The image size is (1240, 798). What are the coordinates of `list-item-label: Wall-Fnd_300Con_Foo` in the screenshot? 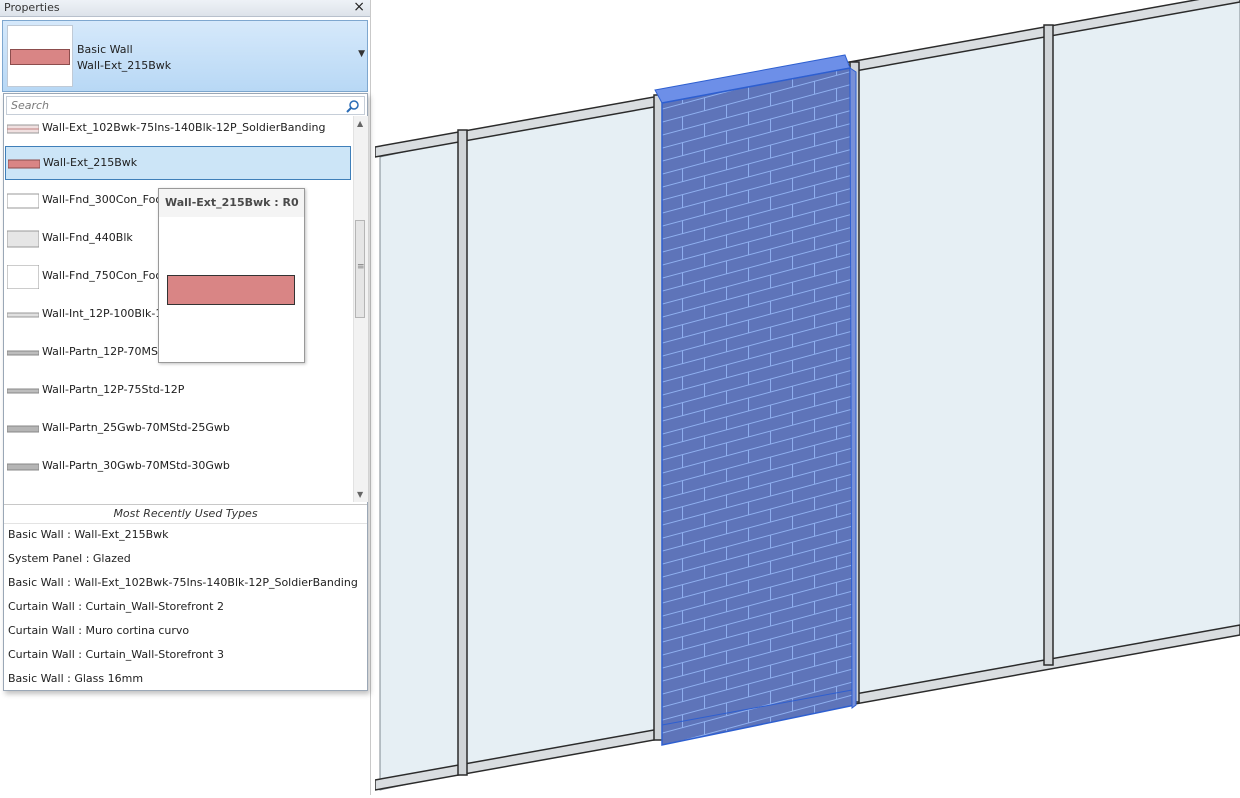 It's located at (102, 199).